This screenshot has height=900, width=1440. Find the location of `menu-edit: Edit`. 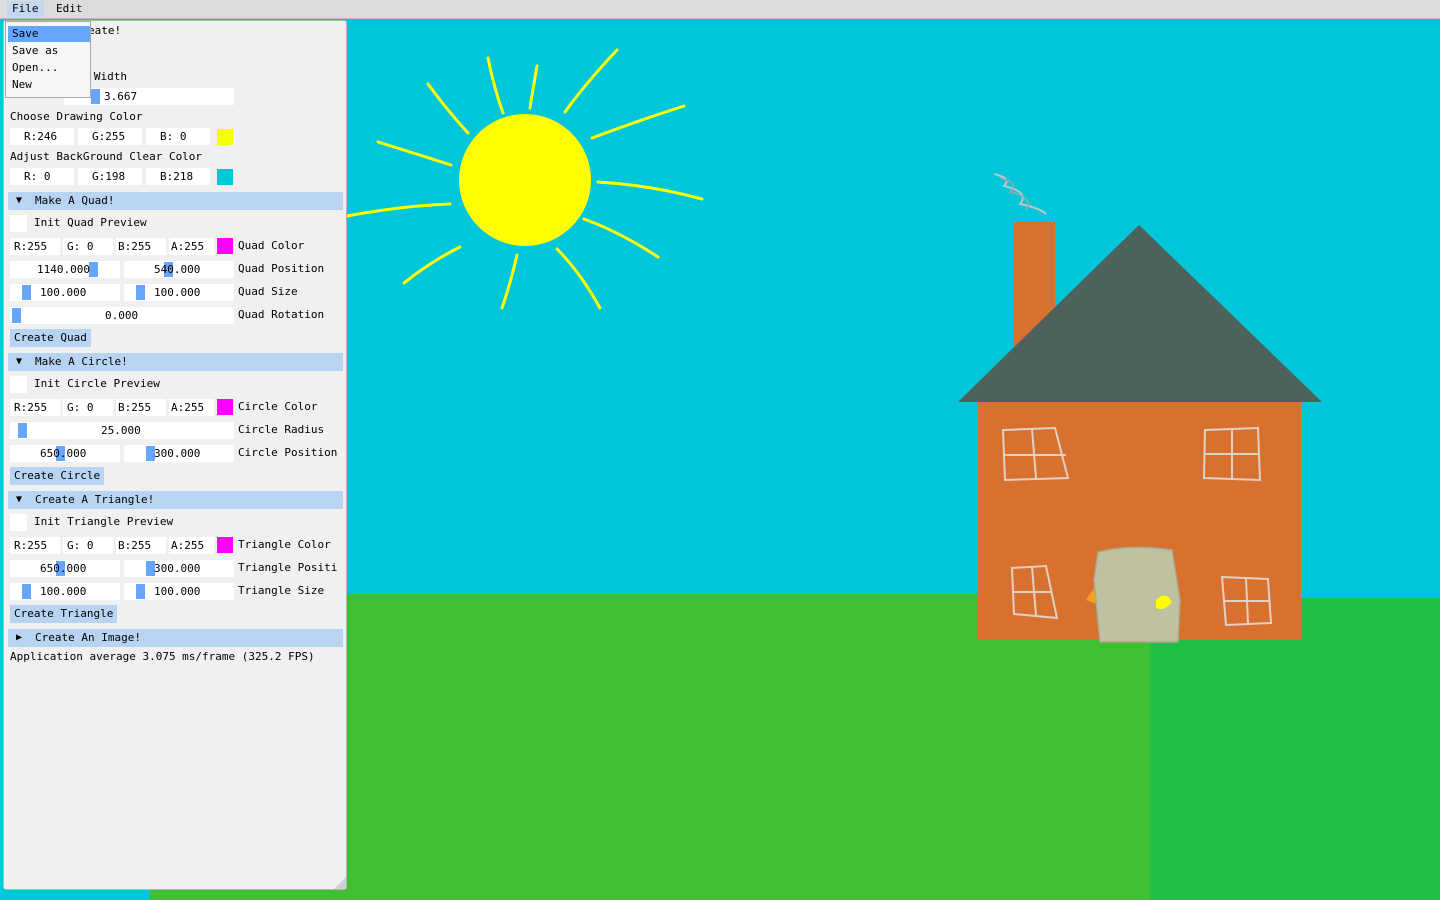

menu-edit: Edit is located at coordinates (69, 9).